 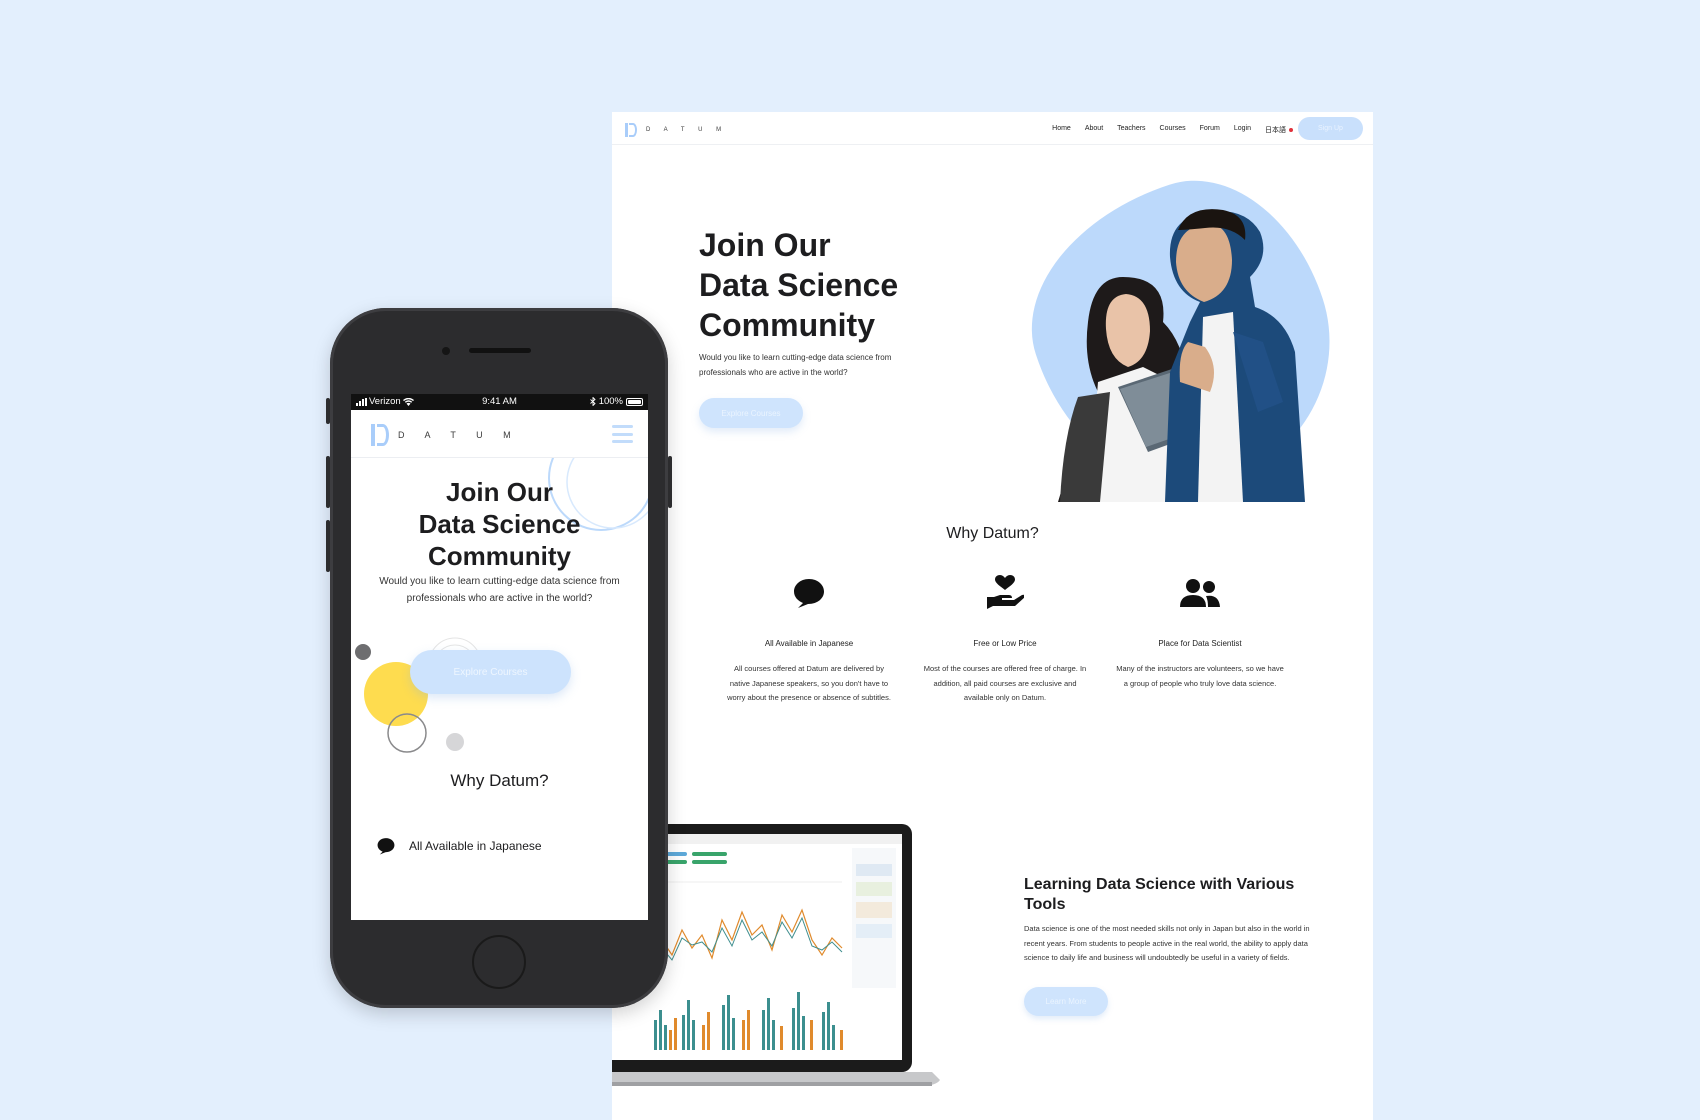 What do you see at coordinates (1200, 593) in the screenshot?
I see `people-icon` at bounding box center [1200, 593].